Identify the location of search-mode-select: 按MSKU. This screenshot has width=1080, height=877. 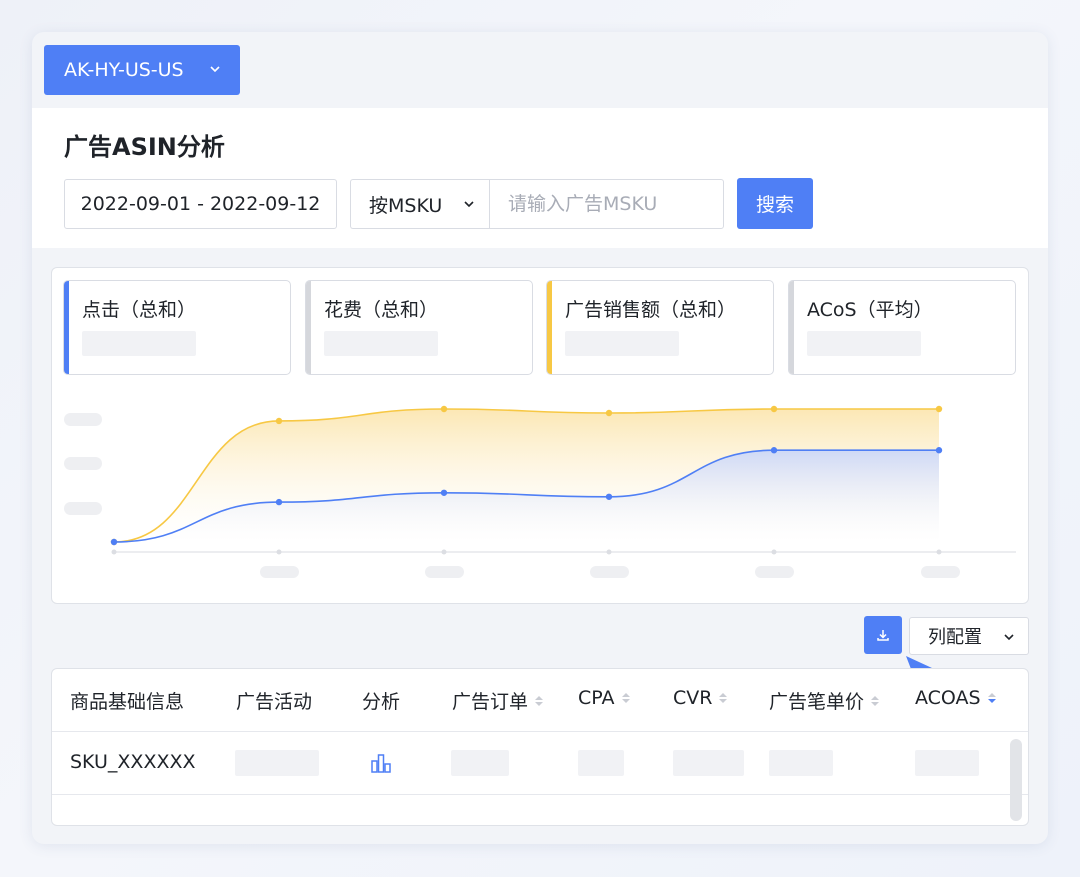
(420, 204).